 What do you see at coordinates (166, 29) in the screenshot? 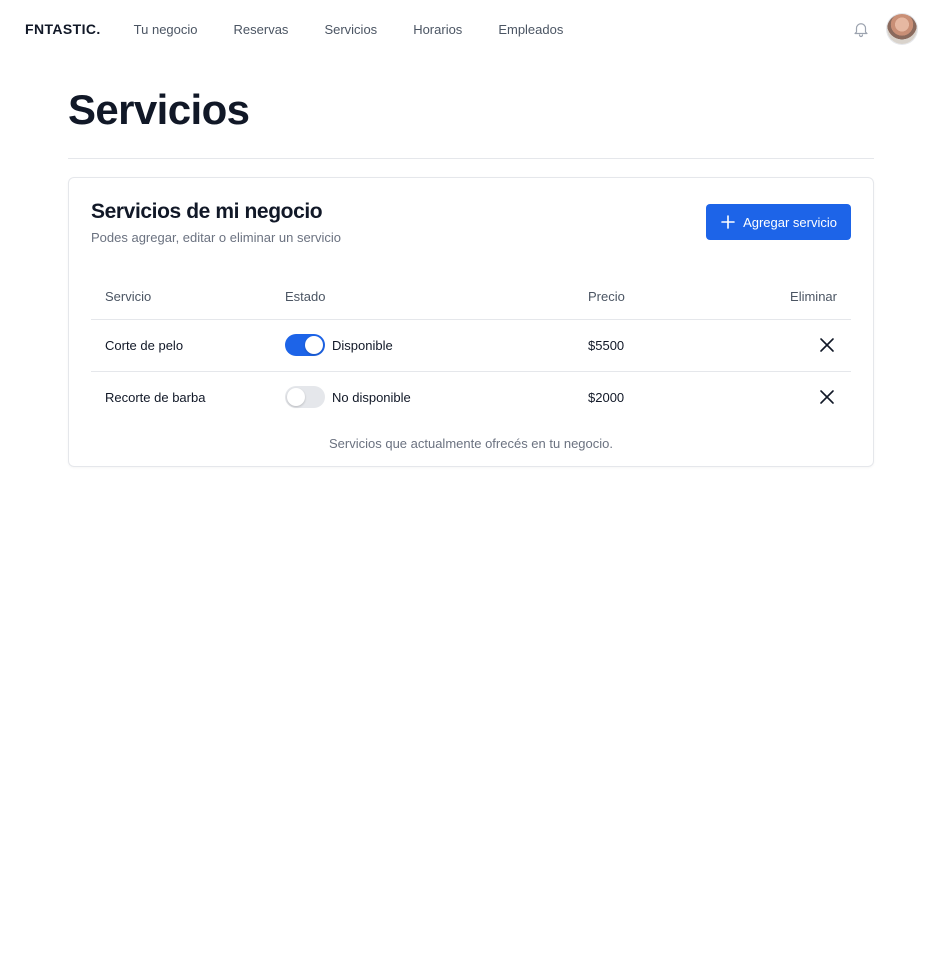
I see `nav-link-tu-negocio: Tu negocio` at bounding box center [166, 29].